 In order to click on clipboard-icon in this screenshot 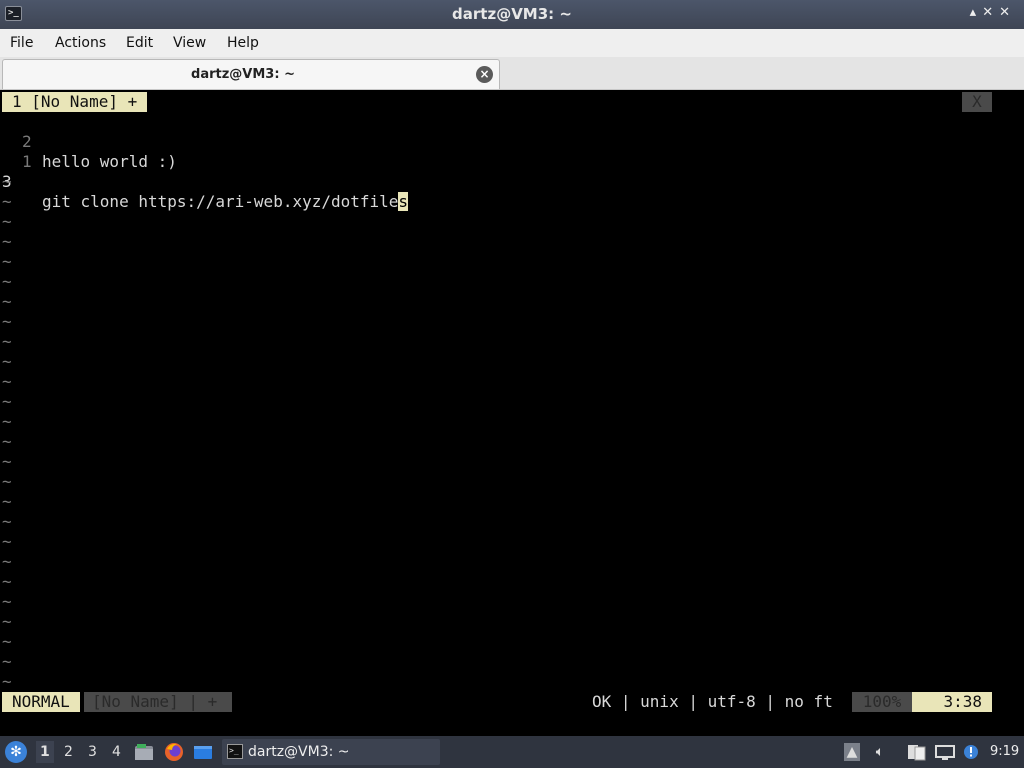, I will do `click(917, 752)`.